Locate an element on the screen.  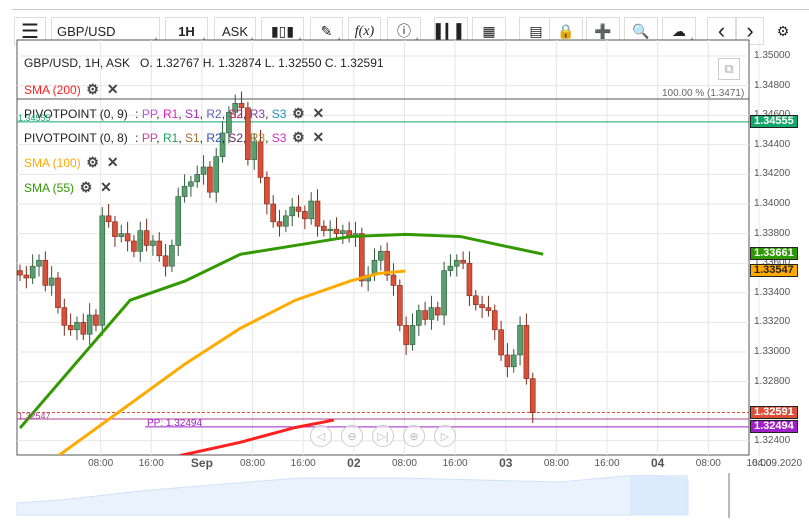
skip-end-button: ▷| is located at coordinates (383, 436).